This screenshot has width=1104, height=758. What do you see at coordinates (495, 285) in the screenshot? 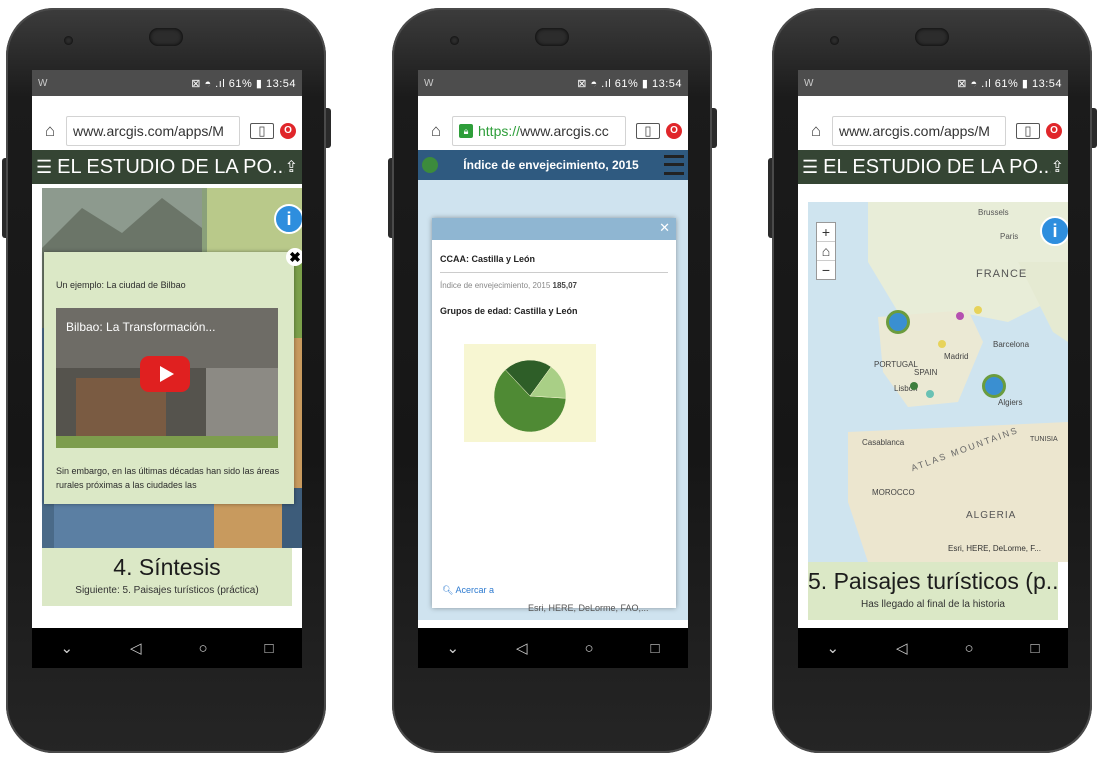
I see `index-label: Índice de envejecimiento, 2015` at bounding box center [495, 285].